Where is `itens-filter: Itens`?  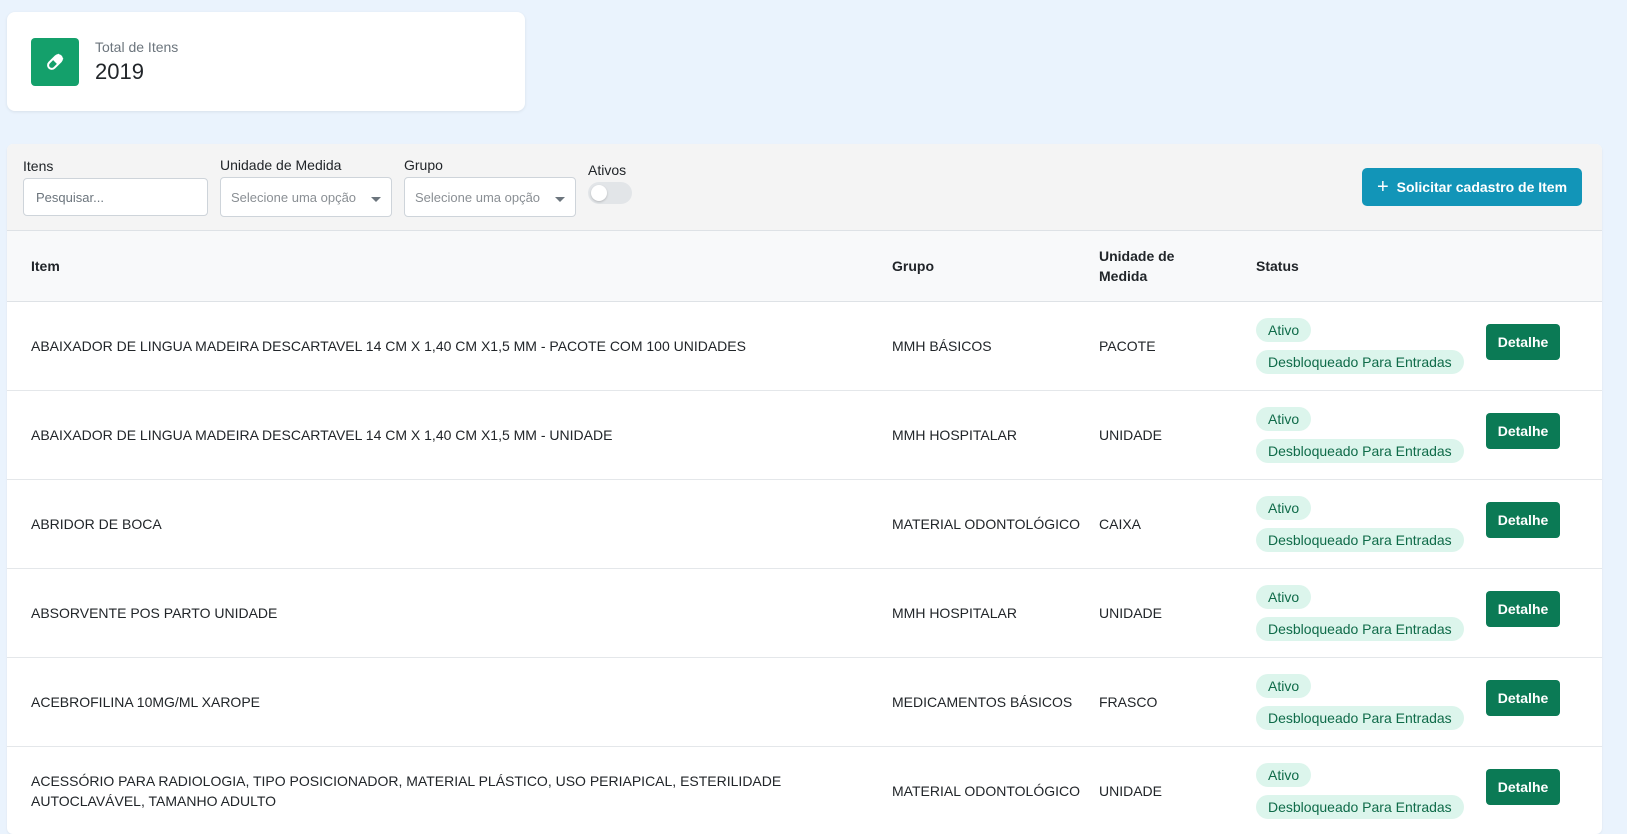 itens-filter: Itens is located at coordinates (115, 187).